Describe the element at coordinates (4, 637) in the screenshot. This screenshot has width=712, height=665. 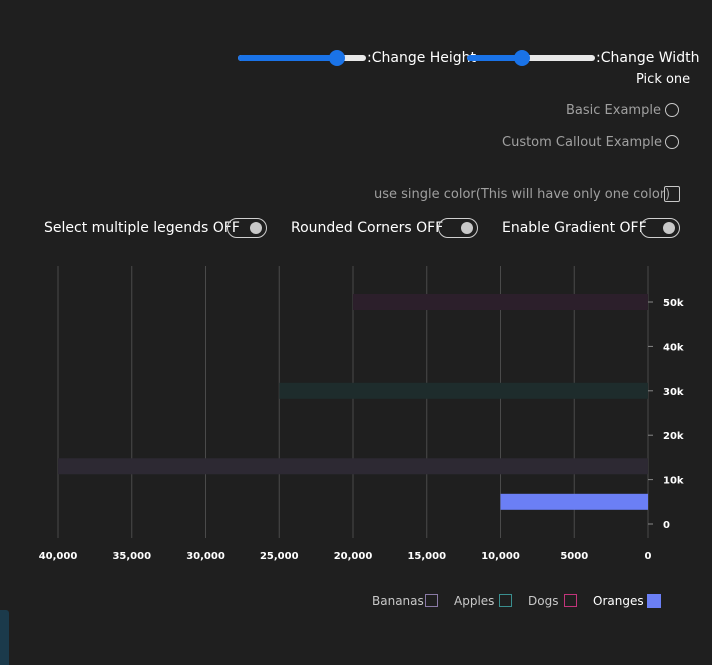
I see `scrollbar-stub` at that location.